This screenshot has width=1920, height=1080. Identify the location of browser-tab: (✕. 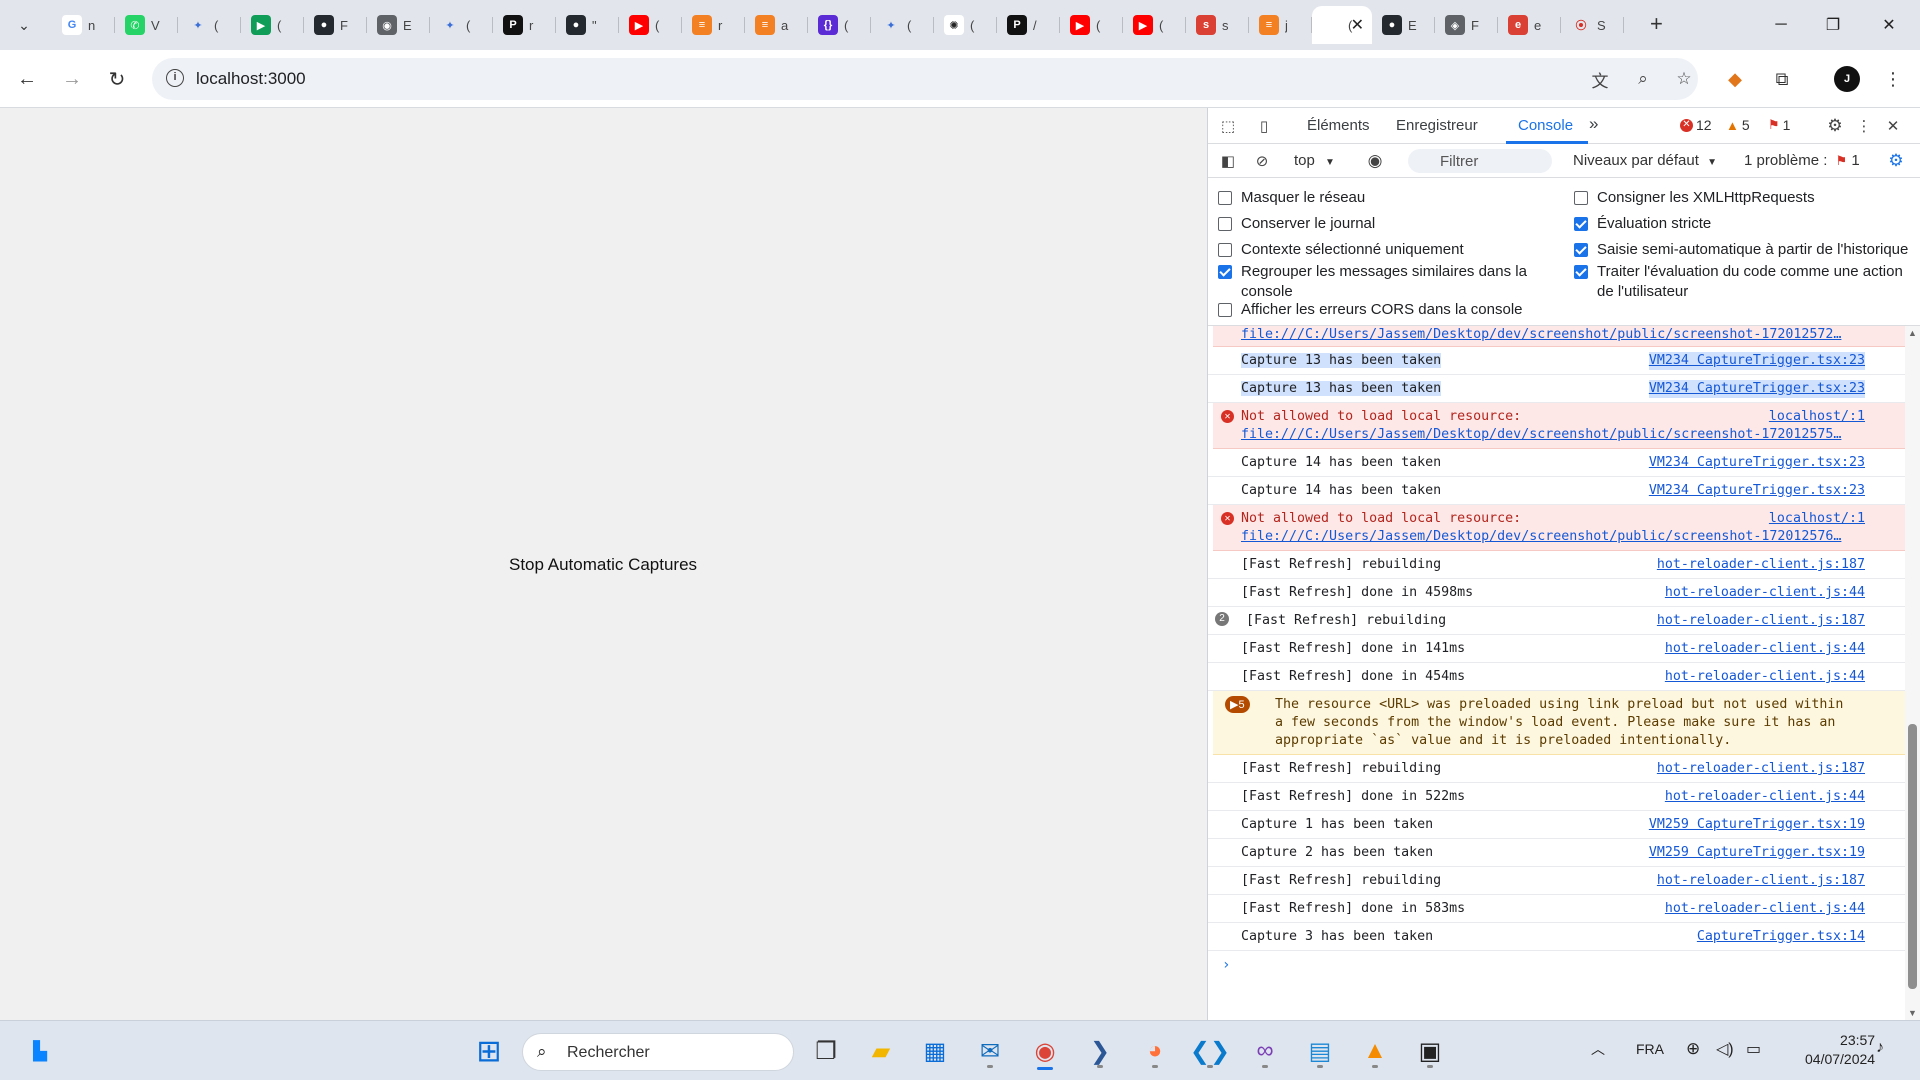
(1342, 25).